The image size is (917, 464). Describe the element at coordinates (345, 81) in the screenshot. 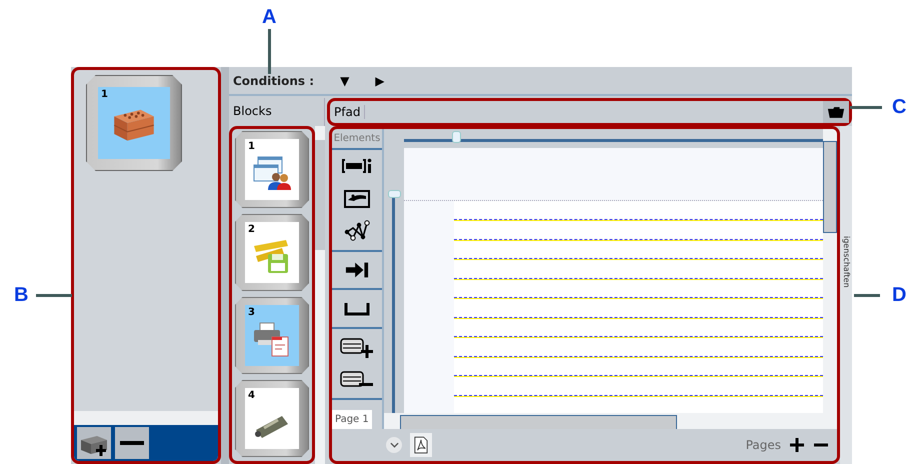

I see `conditions-toggle: ▼` at that location.